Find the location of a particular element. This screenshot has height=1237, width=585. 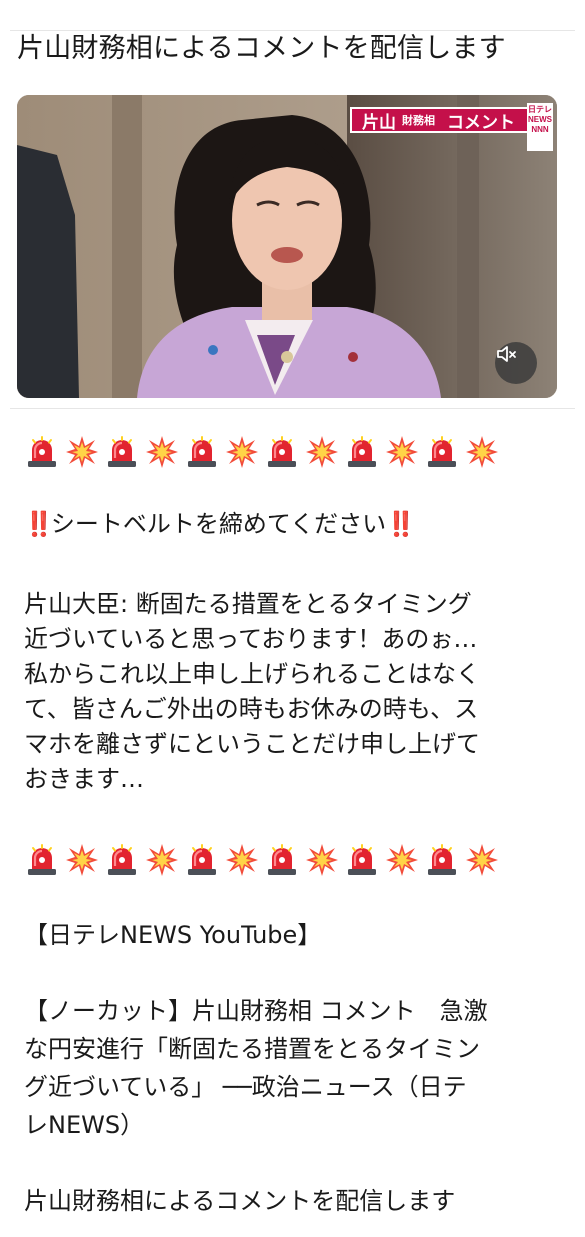

quote-line: 片山大臣: 断固たる措置をとるタイミング is located at coordinates (248, 604).